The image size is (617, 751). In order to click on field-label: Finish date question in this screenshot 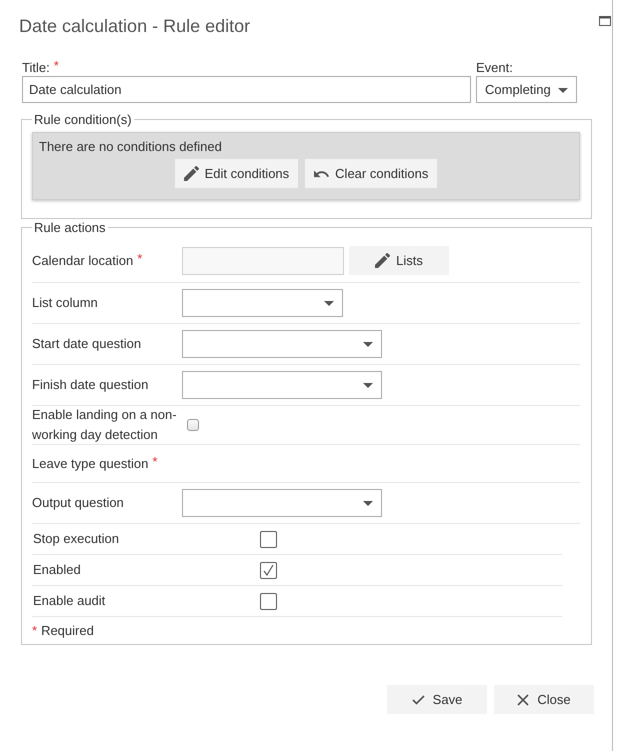, I will do `click(90, 384)`.